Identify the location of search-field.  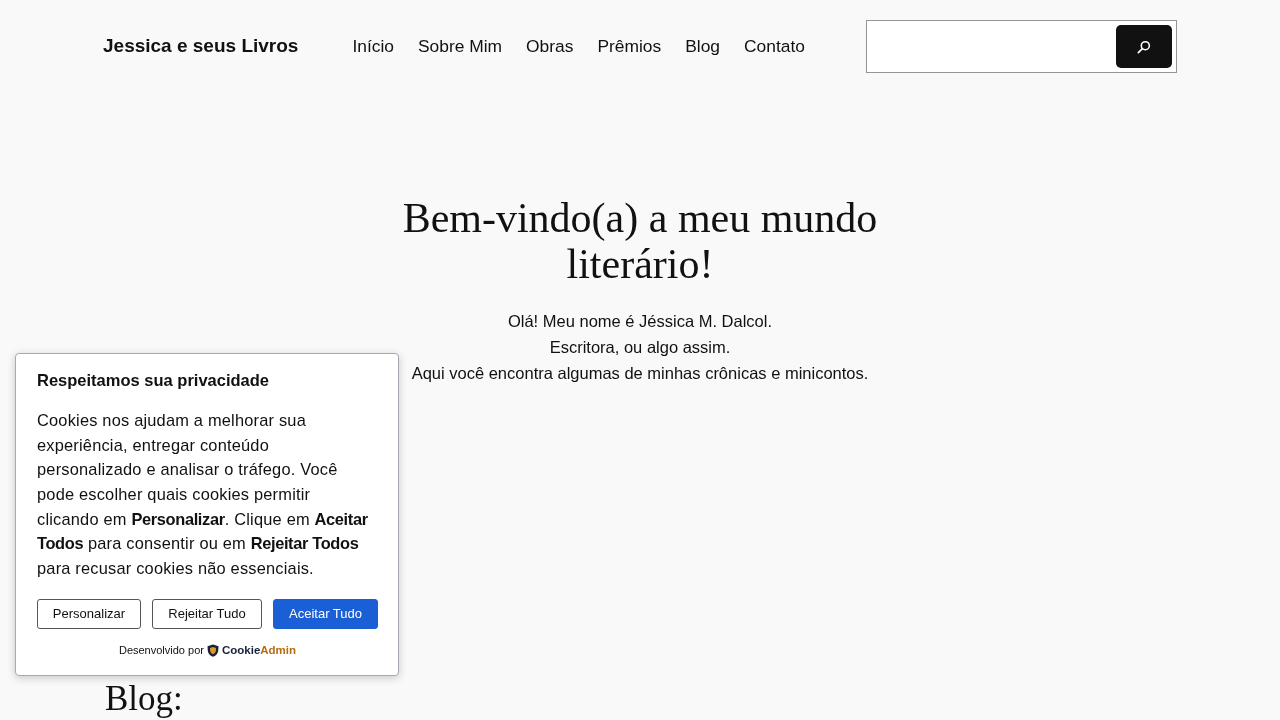
(1021, 46).